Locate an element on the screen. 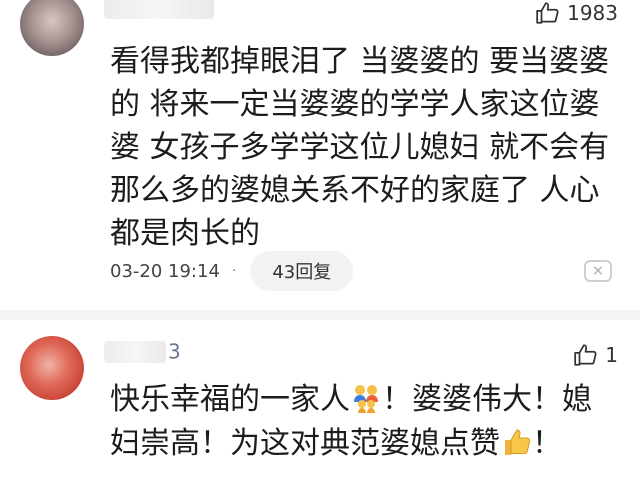  thumbs-up-emoji-icon is located at coordinates (518, 442).